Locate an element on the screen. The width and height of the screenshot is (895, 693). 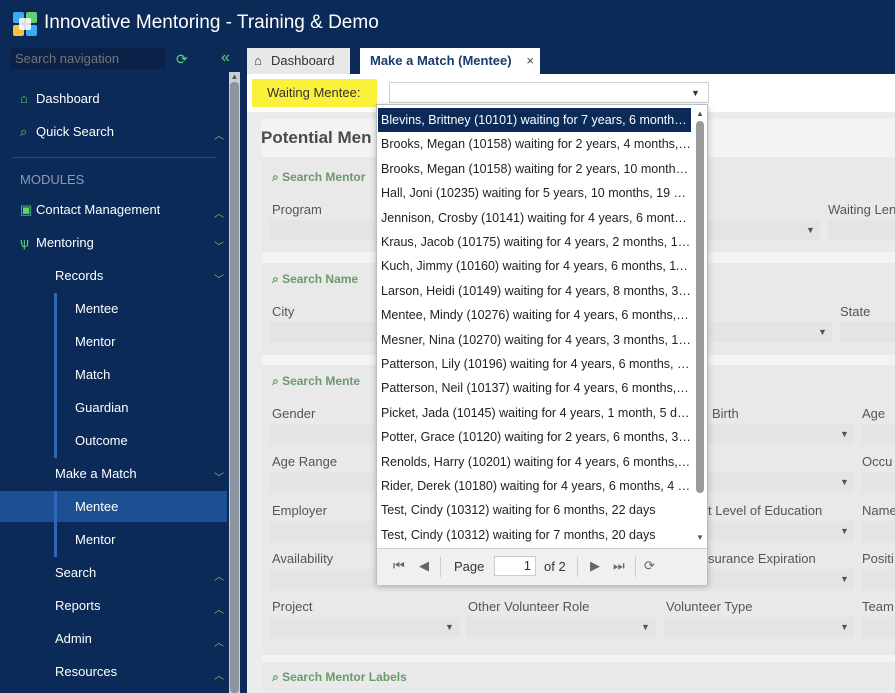
program-select is located at coordinates (323, 230).